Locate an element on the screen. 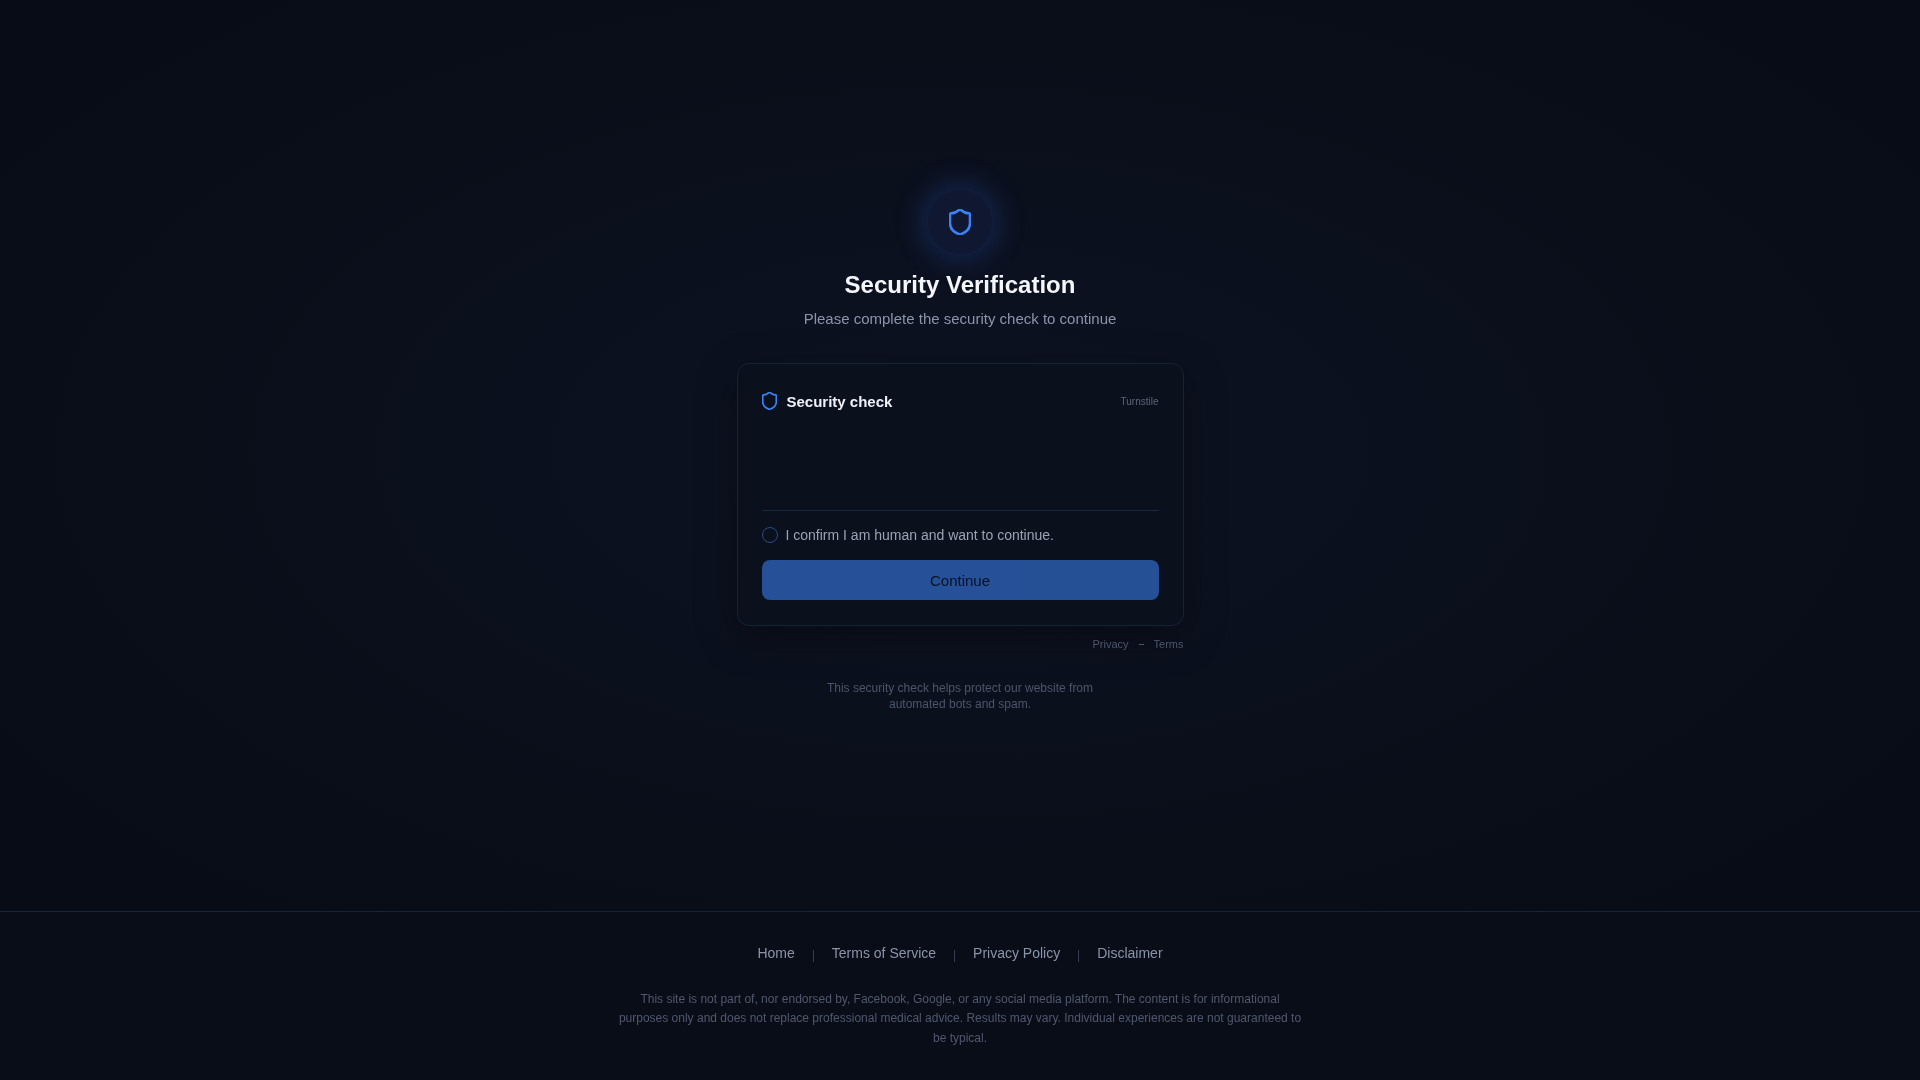  confirm-label: I confirm I am human and want to continue. is located at coordinates (919, 535).